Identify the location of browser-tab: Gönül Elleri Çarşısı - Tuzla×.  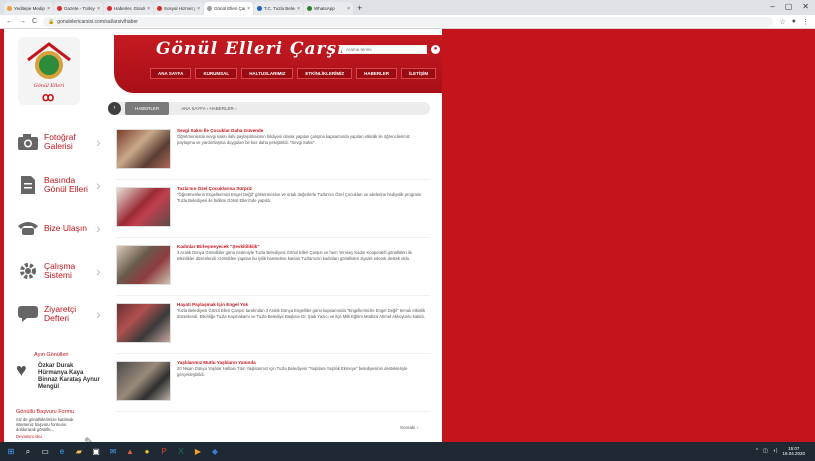
(228, 8).